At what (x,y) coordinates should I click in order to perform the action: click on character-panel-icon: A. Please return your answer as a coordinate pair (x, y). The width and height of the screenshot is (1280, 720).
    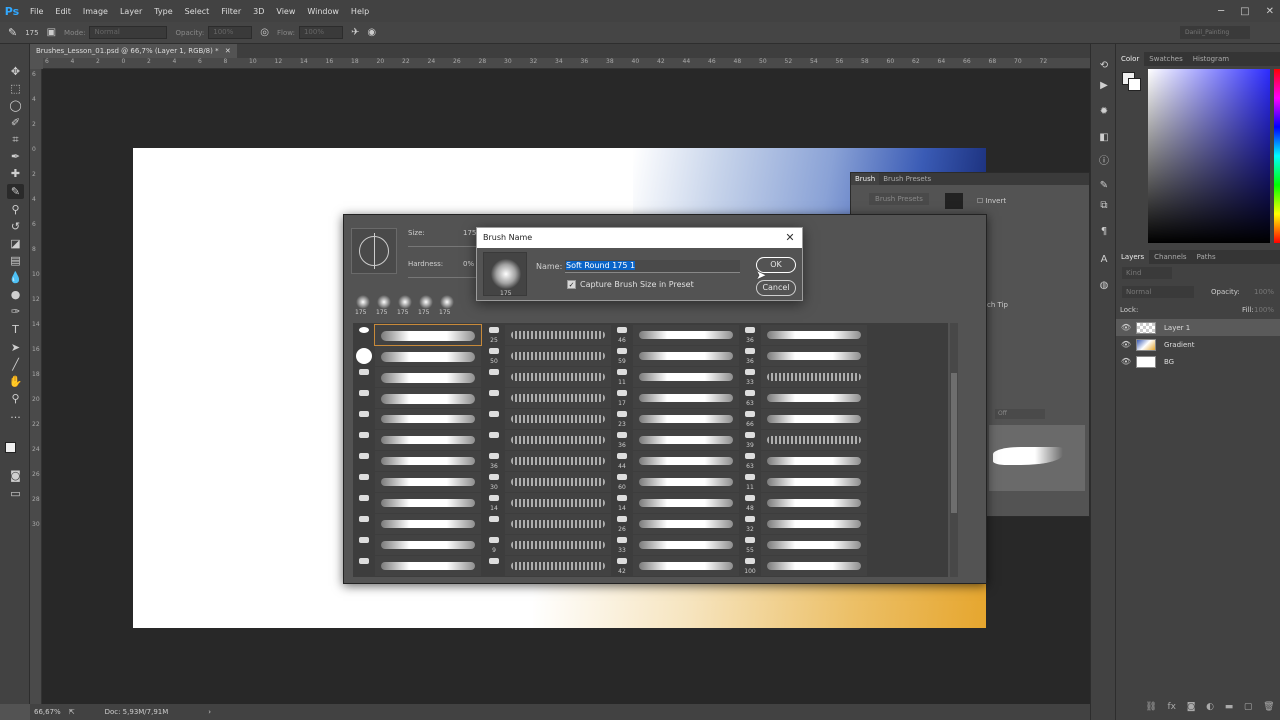
    Looking at the image, I should click on (1104, 261).